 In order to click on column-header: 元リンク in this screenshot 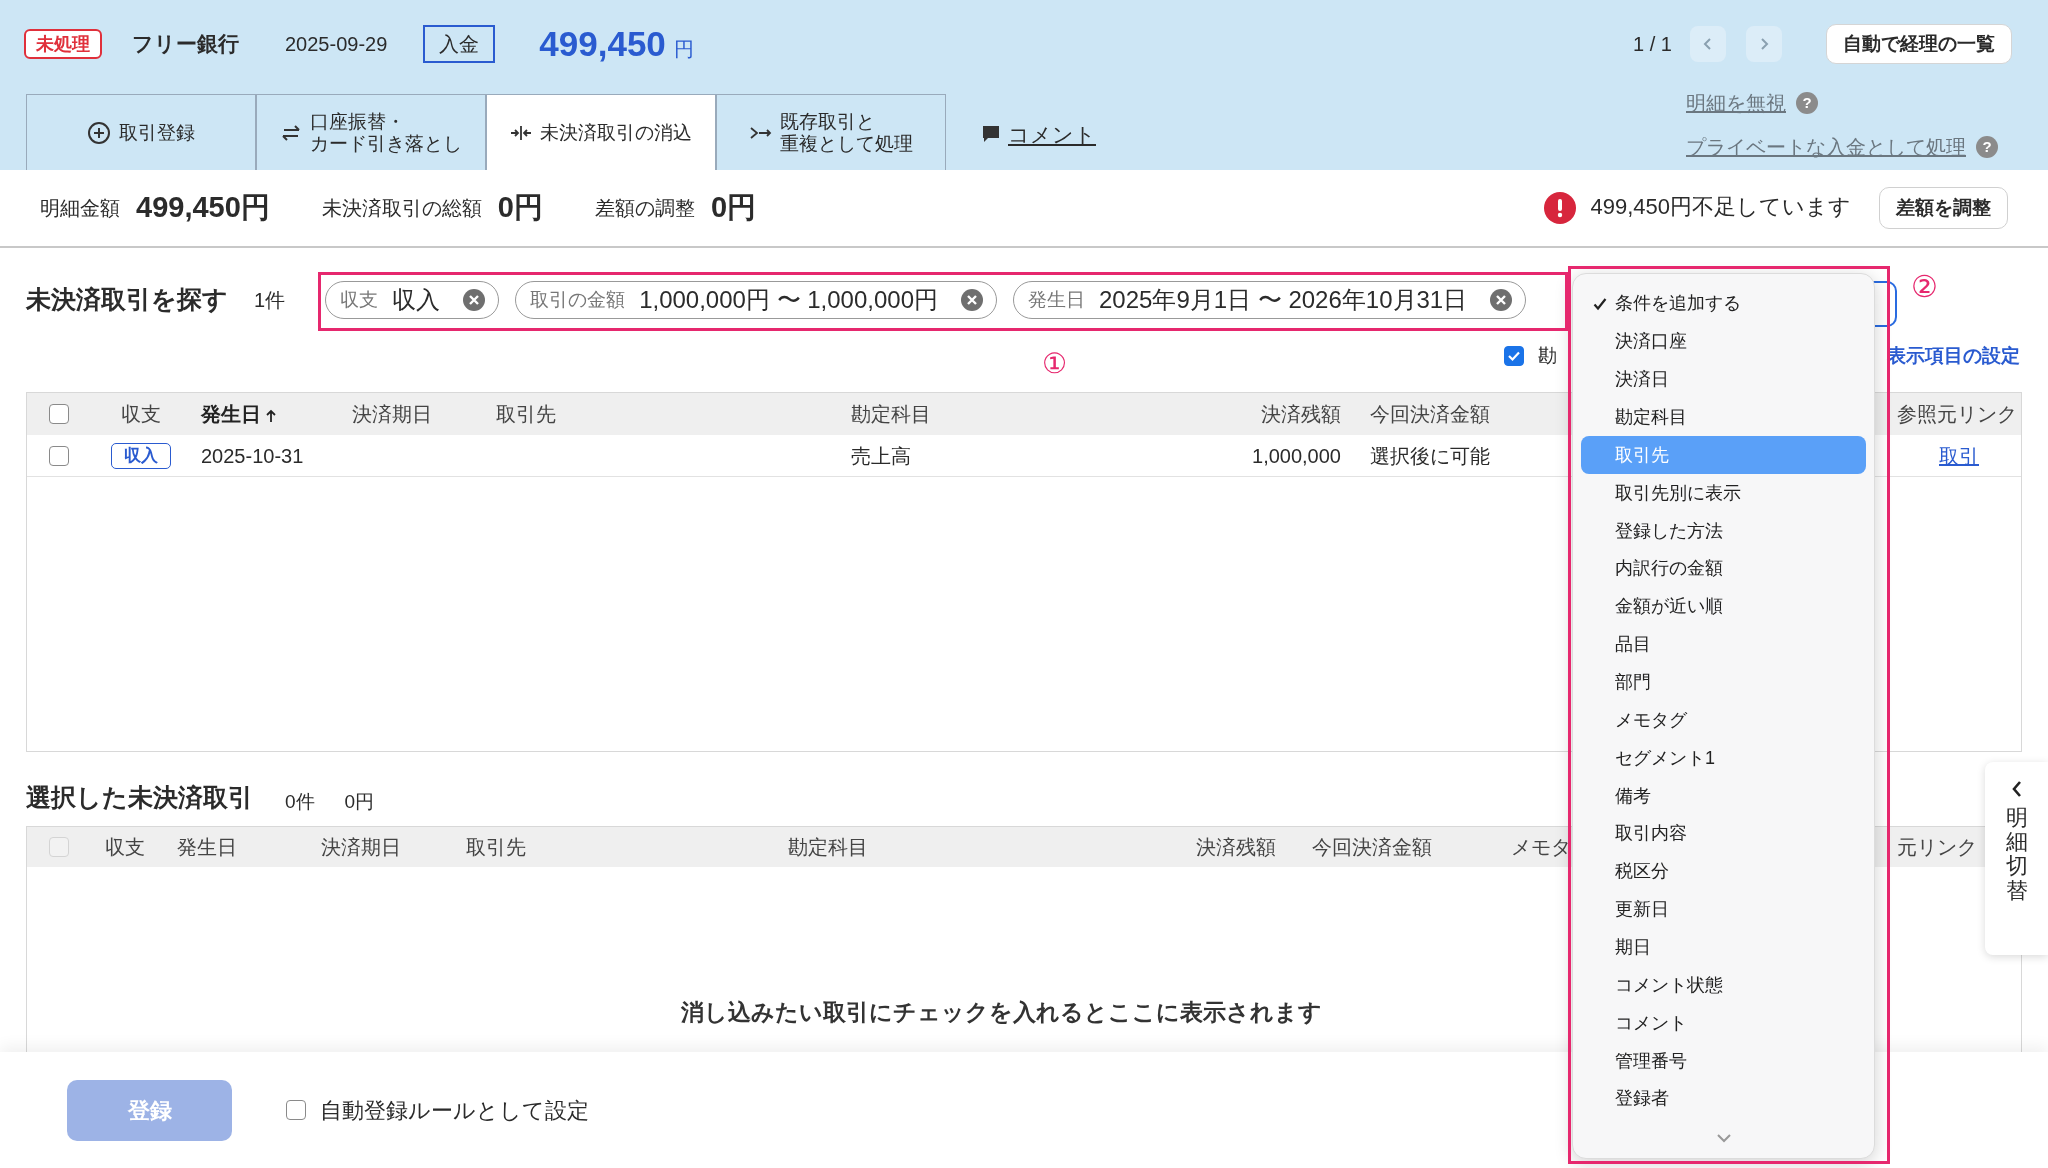, I will do `click(1937, 847)`.